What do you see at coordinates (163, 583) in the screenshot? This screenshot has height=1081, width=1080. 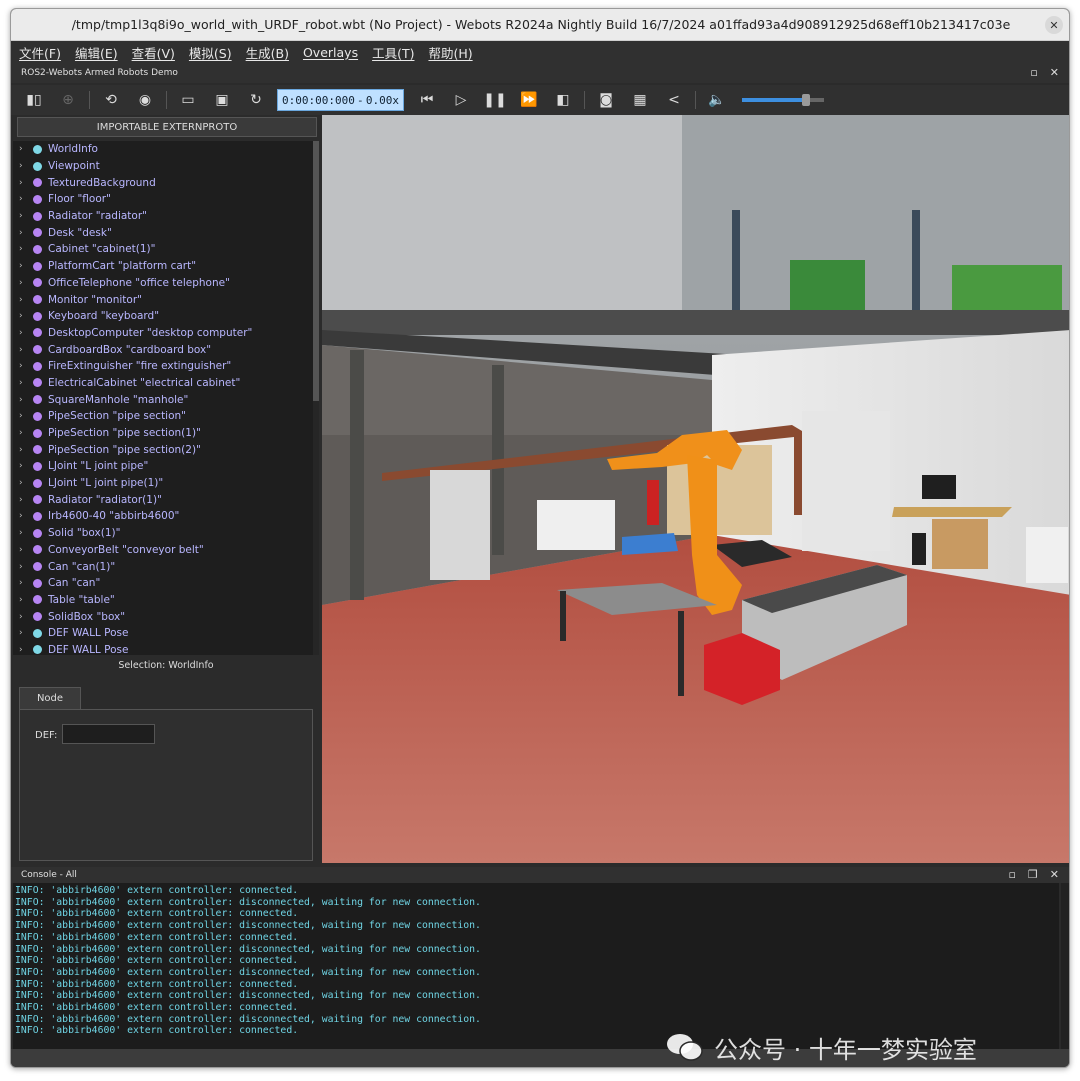 I see `scene-tree-node: › Can "can"` at bounding box center [163, 583].